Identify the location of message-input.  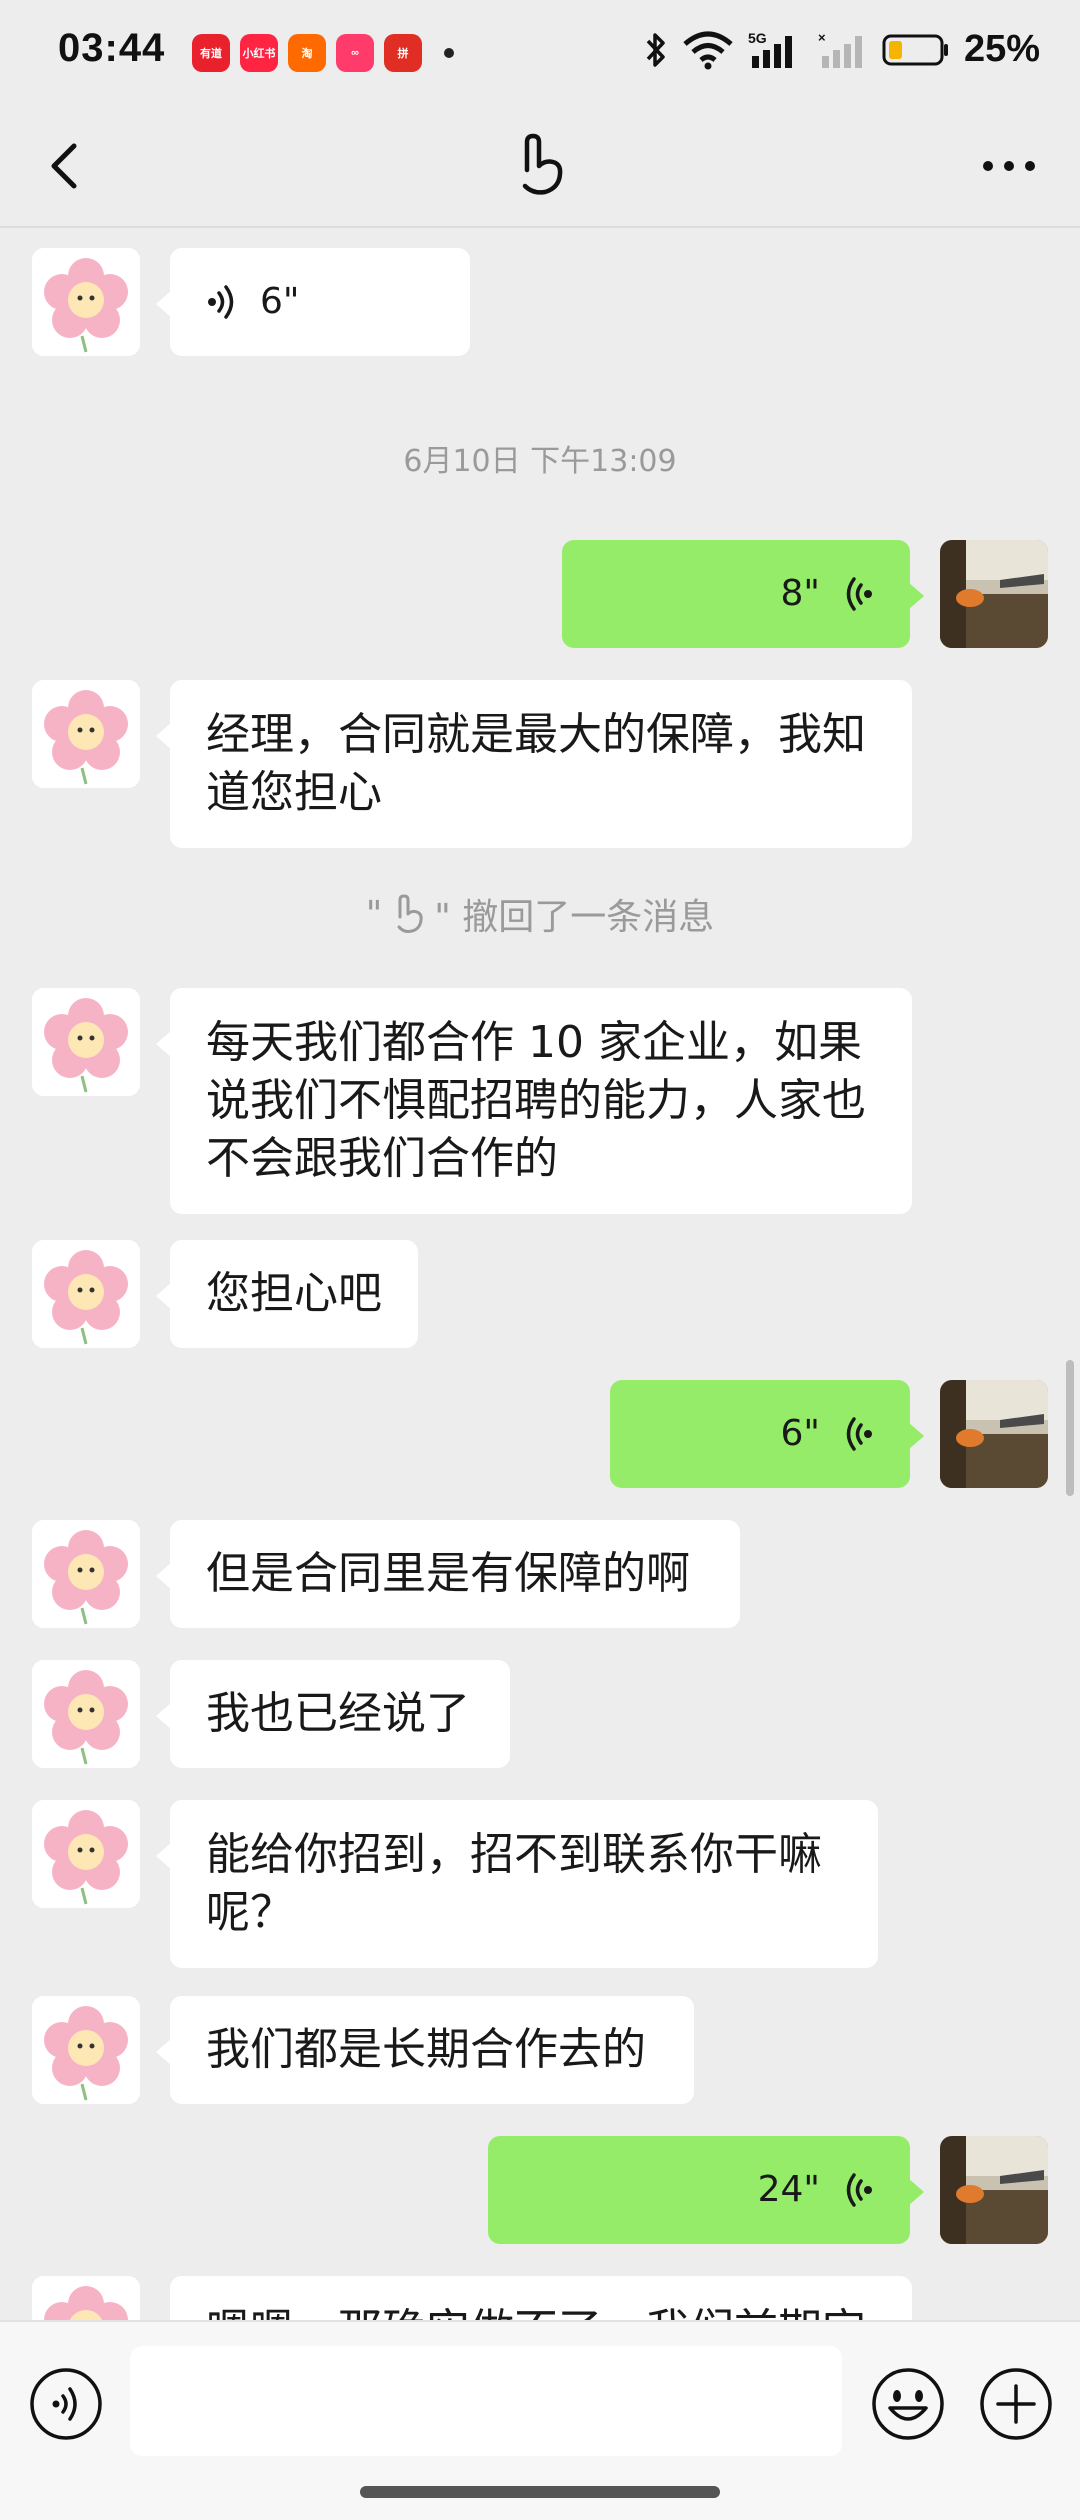
(486, 2401).